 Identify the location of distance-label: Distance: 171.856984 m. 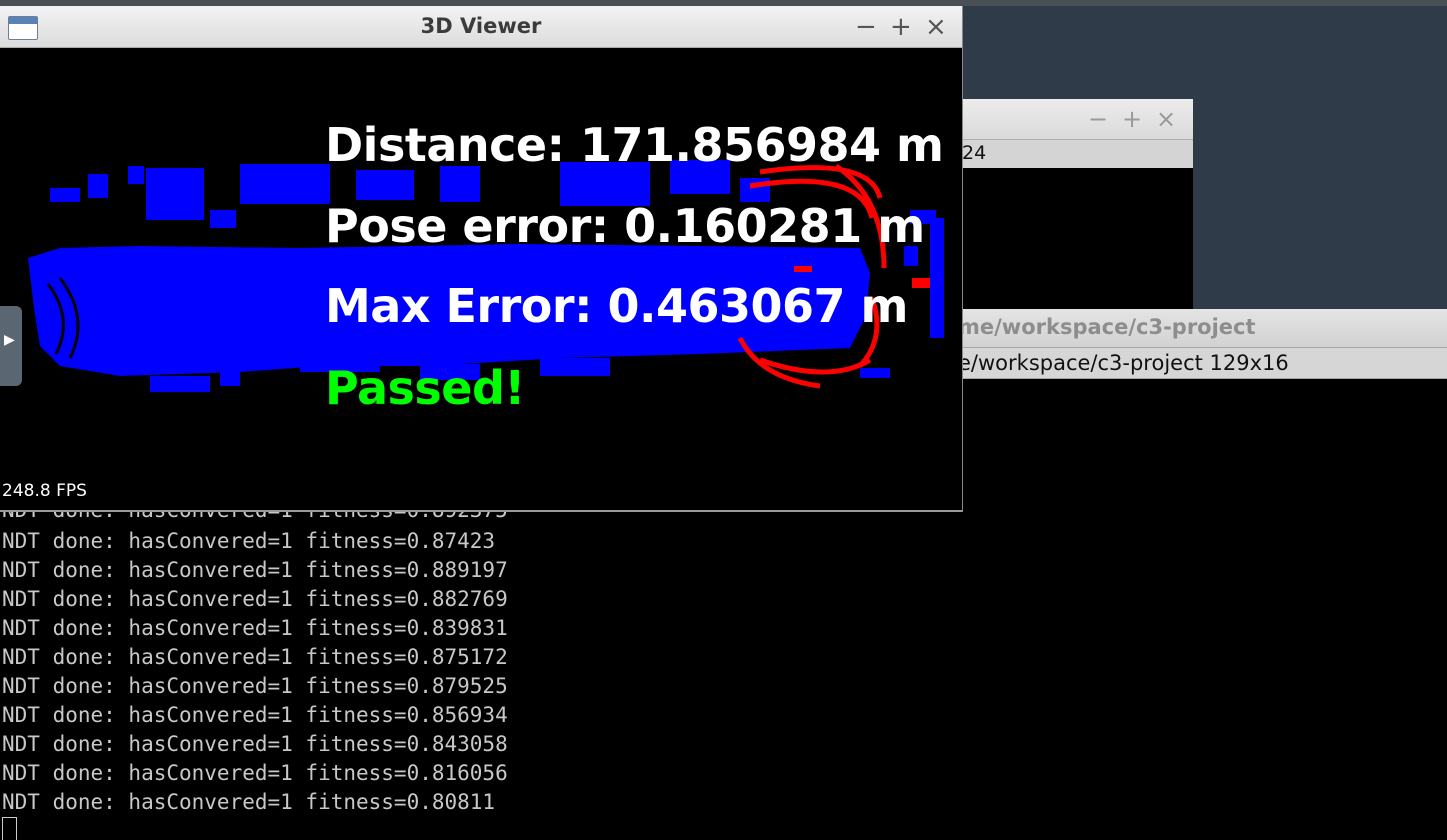
(634, 145).